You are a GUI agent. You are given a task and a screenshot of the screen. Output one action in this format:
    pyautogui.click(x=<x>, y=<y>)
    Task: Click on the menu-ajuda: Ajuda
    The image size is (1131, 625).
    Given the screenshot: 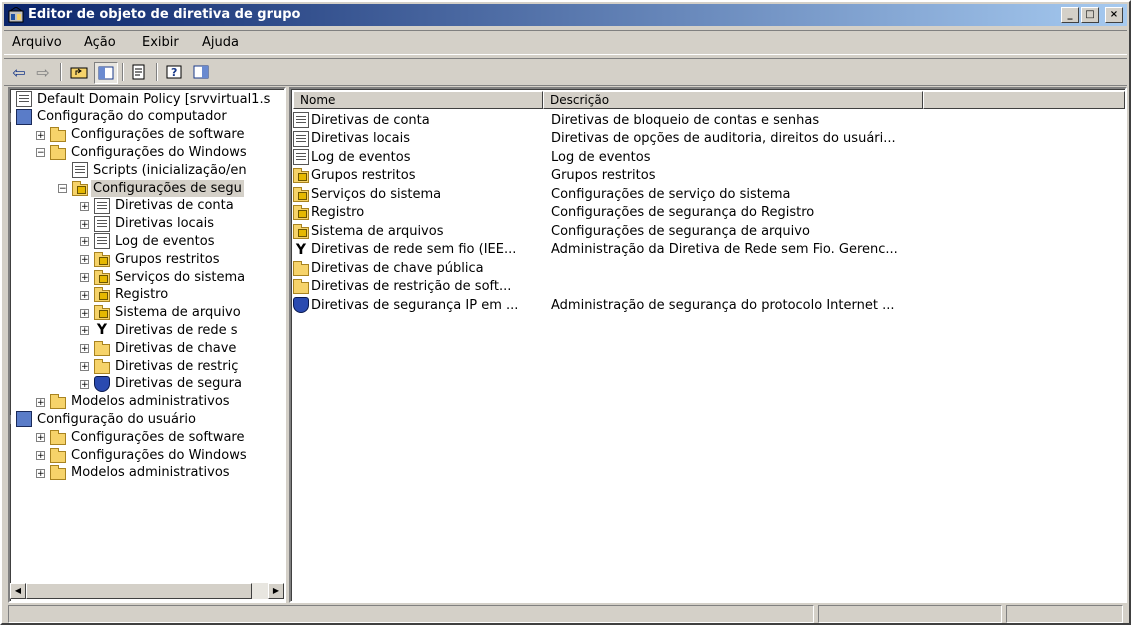 What is the action you would take?
    pyautogui.click(x=220, y=42)
    